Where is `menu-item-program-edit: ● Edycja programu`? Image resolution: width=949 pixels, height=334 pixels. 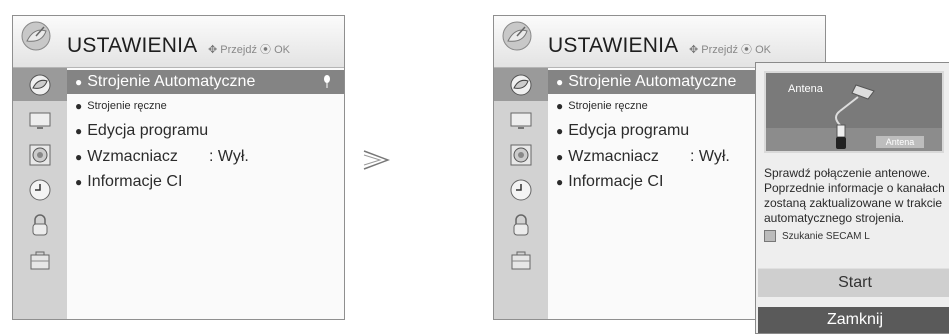
menu-item-program-edit: ● Edycja programu is located at coordinates (205, 131).